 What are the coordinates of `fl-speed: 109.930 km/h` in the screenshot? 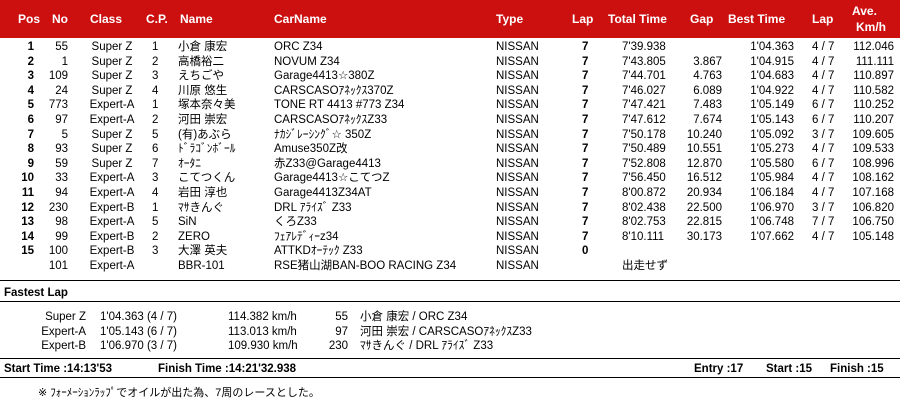 It's located at (263, 346).